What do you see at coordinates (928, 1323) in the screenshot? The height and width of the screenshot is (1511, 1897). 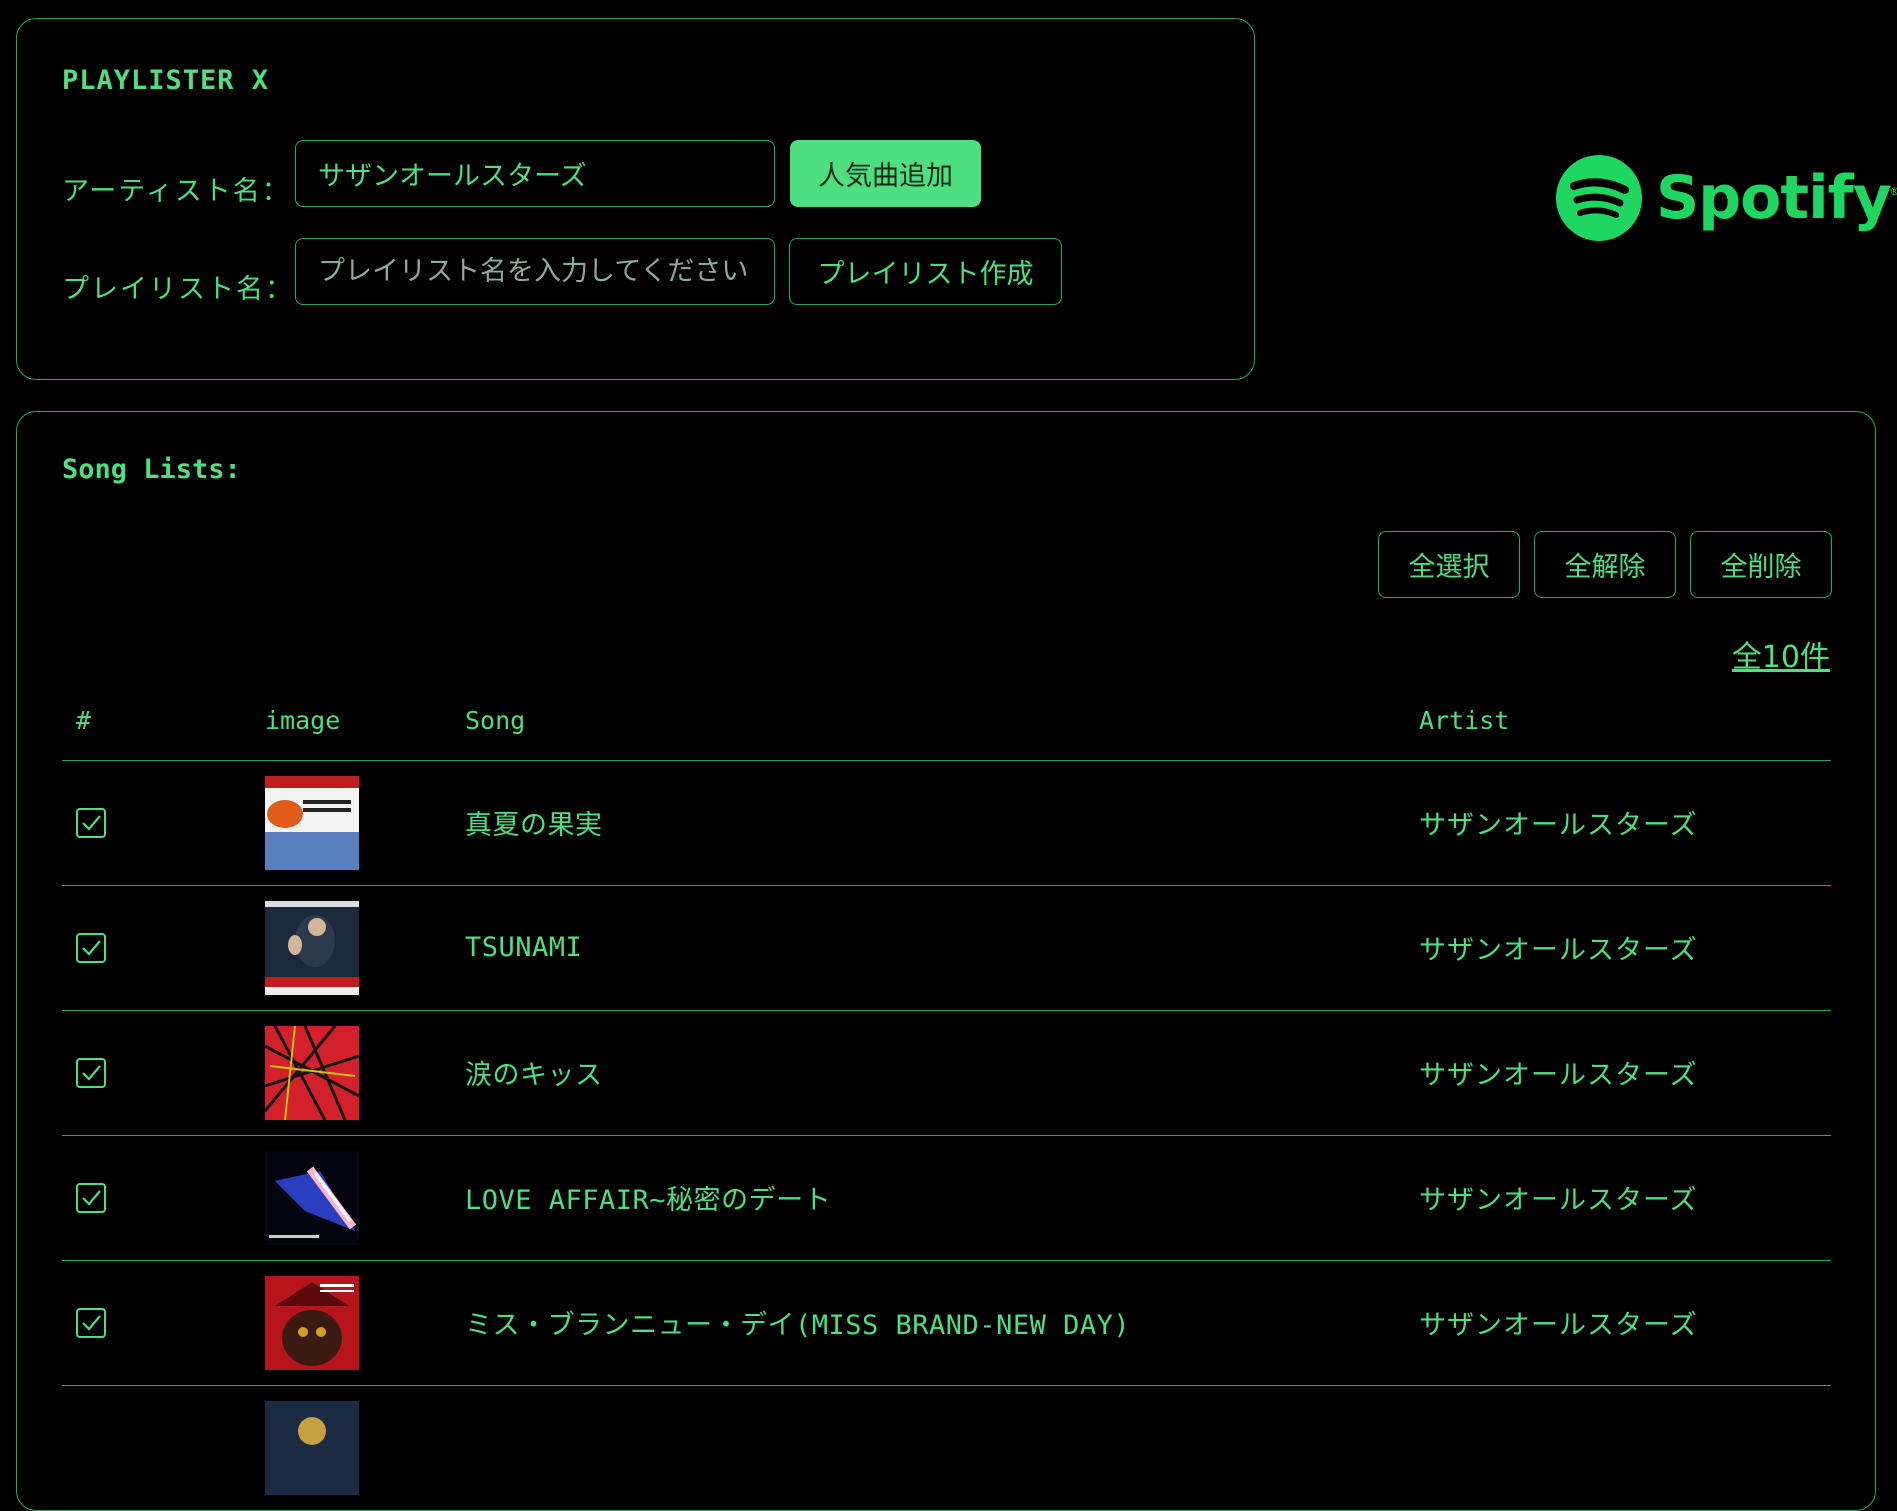 I see `song-title: ミス・ブランニュー・デイ(MISS BRAND-NEW DAY)` at bounding box center [928, 1323].